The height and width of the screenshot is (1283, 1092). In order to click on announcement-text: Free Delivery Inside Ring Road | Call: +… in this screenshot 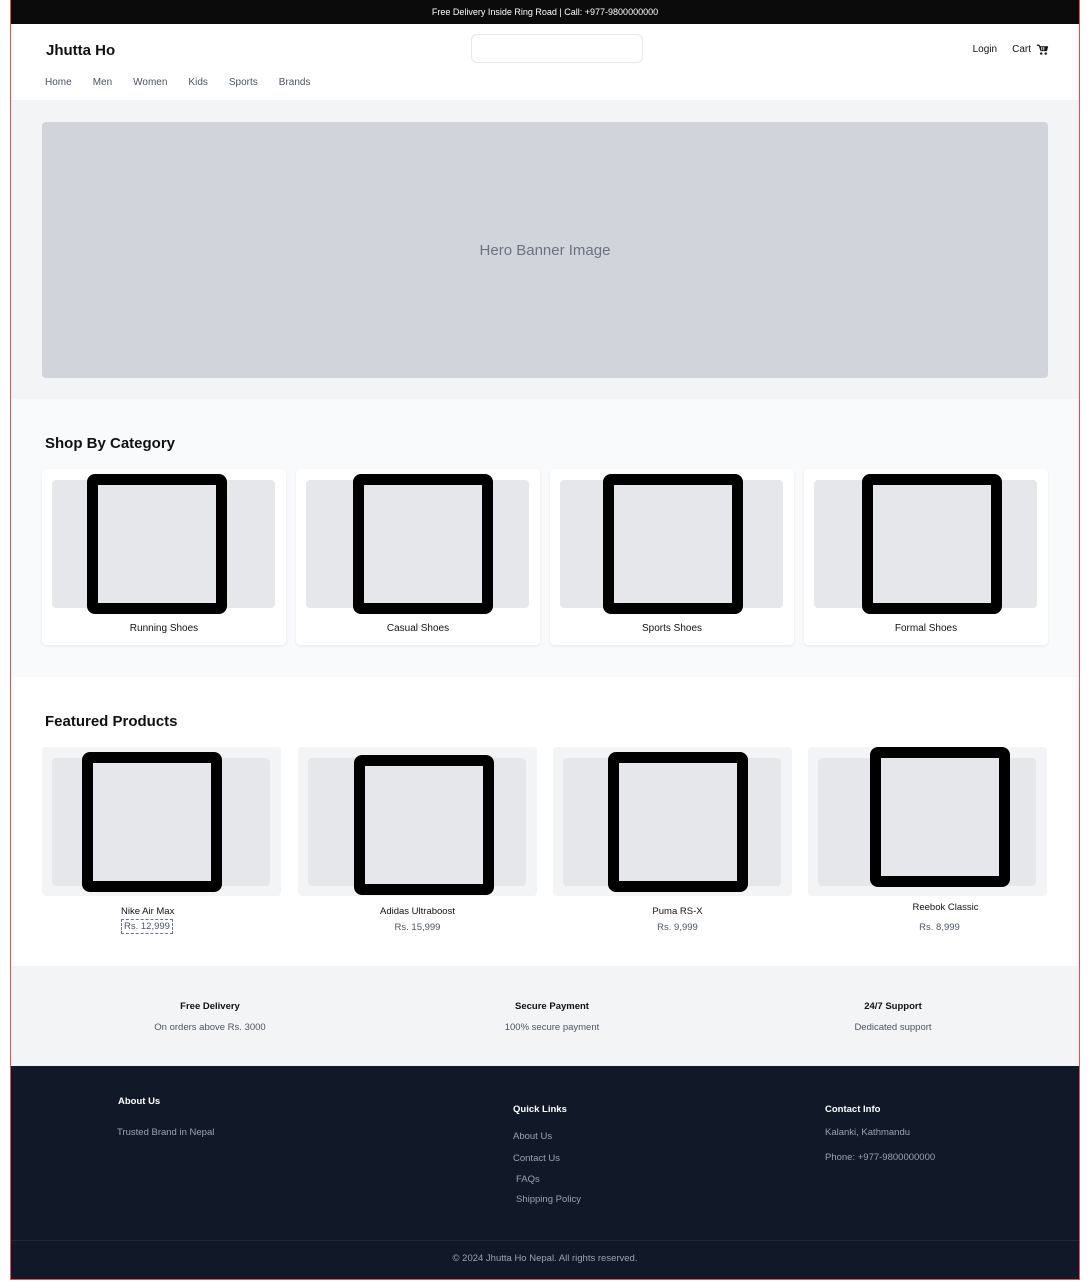, I will do `click(545, 12)`.